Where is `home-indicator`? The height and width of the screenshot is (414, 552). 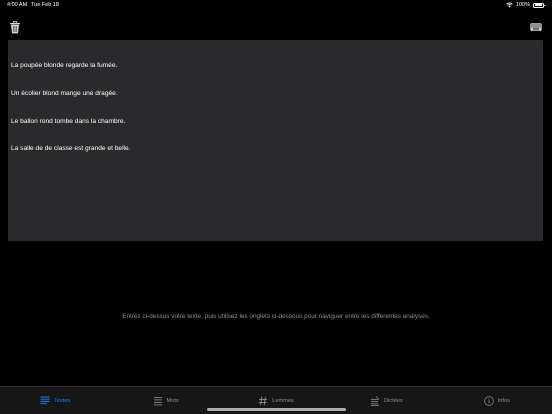 home-indicator is located at coordinates (276, 409).